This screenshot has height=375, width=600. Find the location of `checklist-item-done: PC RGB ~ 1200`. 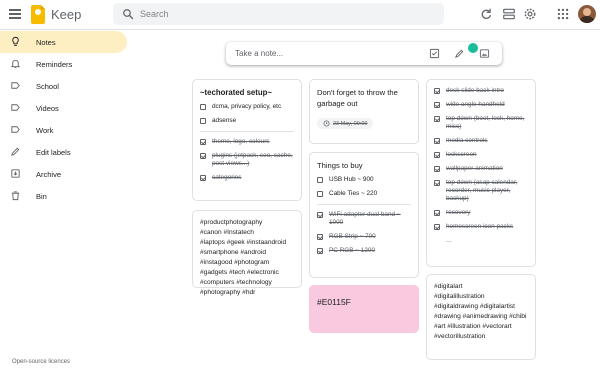

checklist-item-done: PC RGB ~ 1200 is located at coordinates (364, 251).